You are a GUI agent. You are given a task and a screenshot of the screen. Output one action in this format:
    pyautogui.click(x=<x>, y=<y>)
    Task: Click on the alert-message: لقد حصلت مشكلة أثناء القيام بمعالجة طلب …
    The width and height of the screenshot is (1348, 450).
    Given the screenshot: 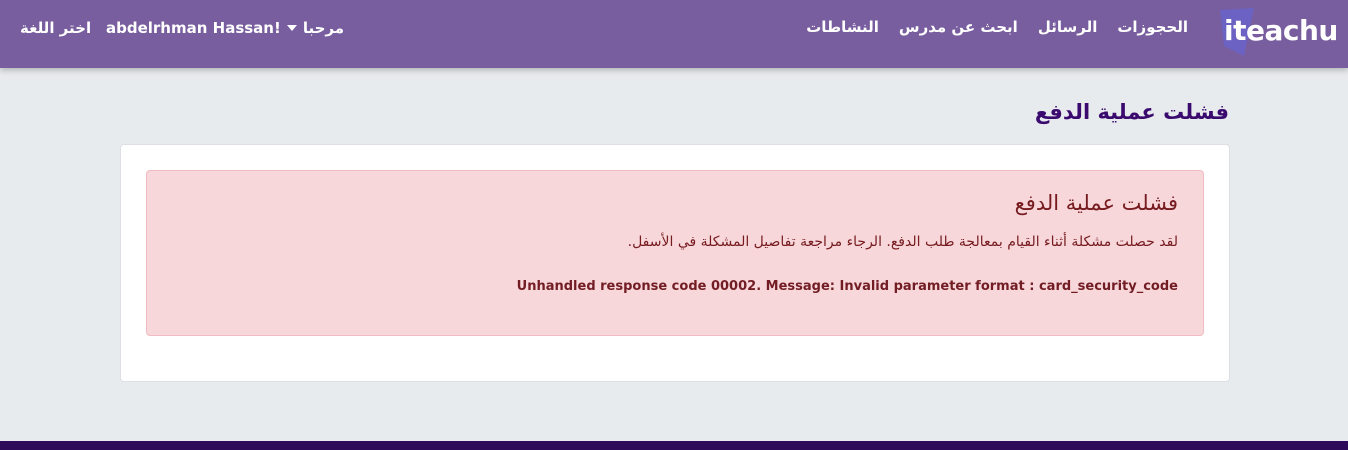 What is the action you would take?
    pyautogui.click(x=902, y=242)
    